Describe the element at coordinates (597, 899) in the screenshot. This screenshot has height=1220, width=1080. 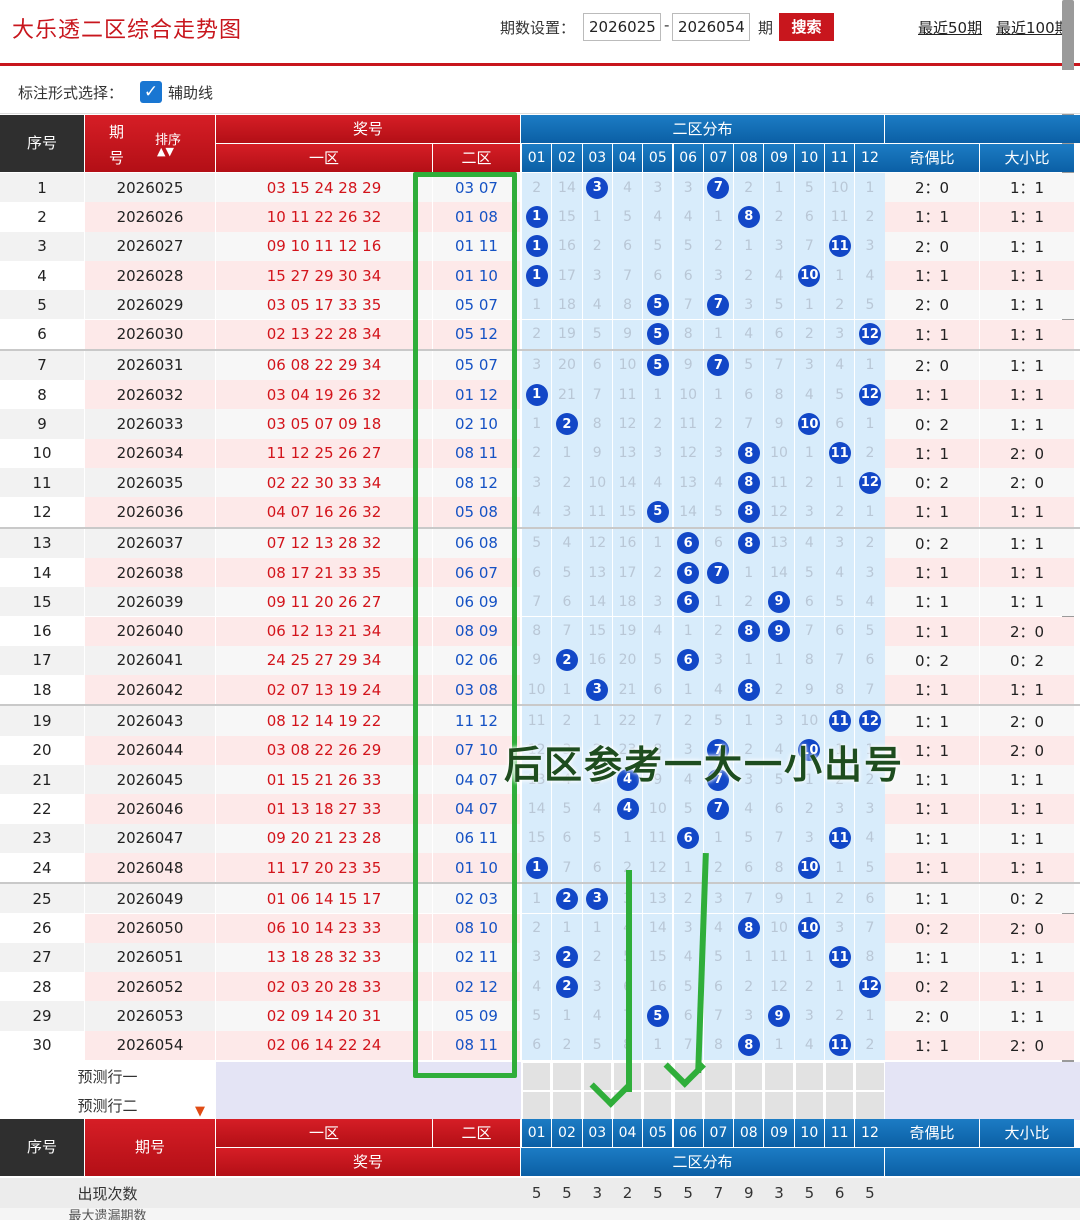
I see `hit-ball: 3` at that location.